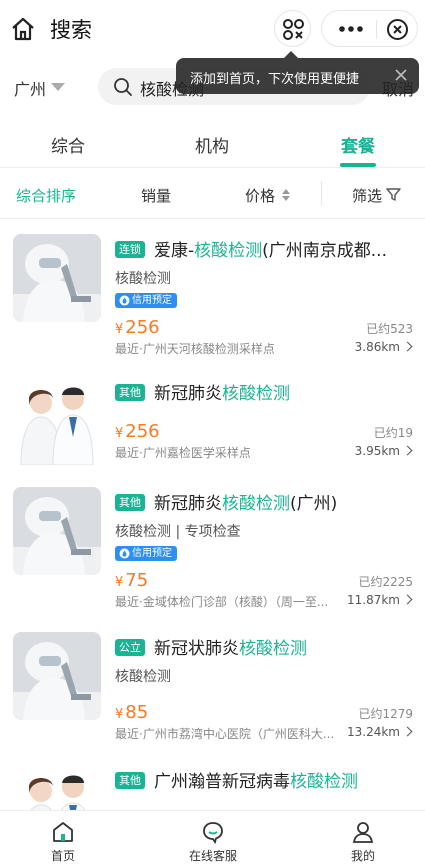 Image resolution: width=425 pixels, height=865 pixels. What do you see at coordinates (377, 451) in the screenshot?
I see `distance-value: 3.95km` at bounding box center [377, 451].